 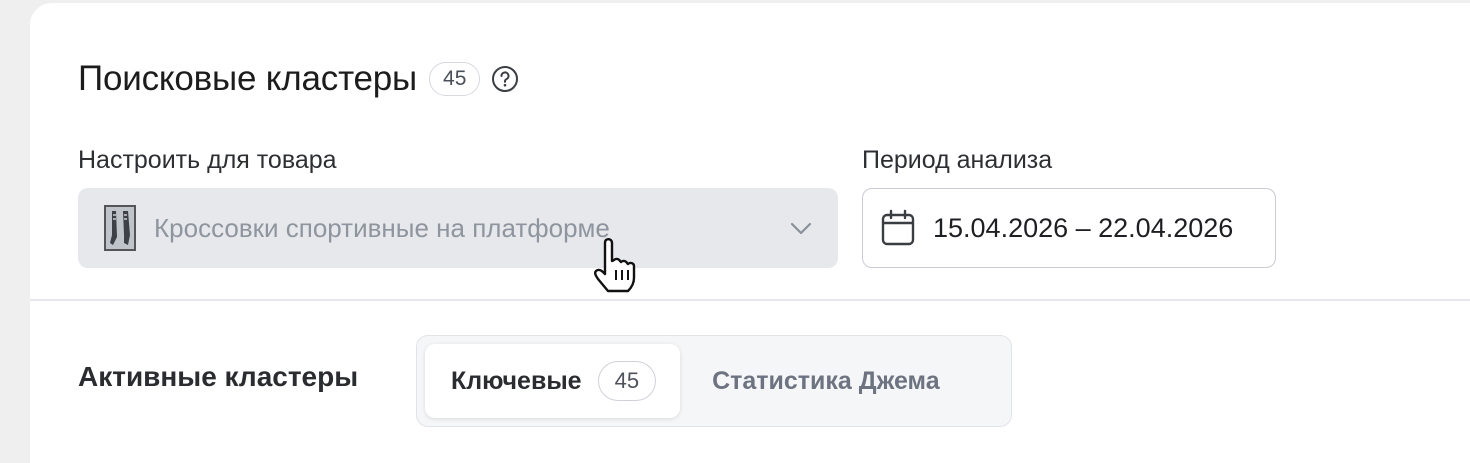 What do you see at coordinates (218, 376) in the screenshot?
I see `active-clusters-title: Активные кластеры` at bounding box center [218, 376].